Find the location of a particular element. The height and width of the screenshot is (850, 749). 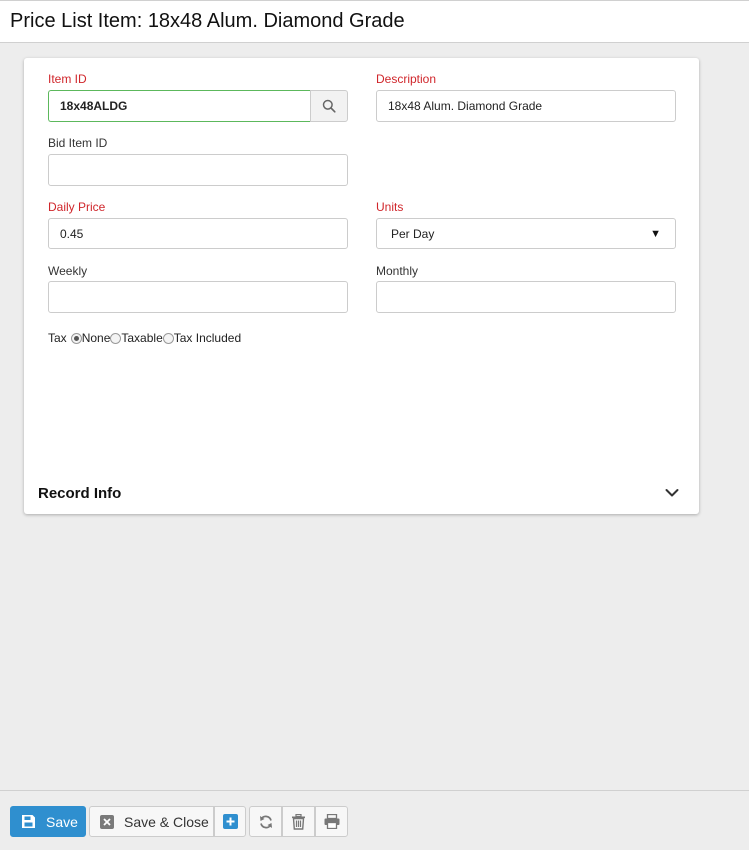

tax-taxable-radio is located at coordinates (116, 338).